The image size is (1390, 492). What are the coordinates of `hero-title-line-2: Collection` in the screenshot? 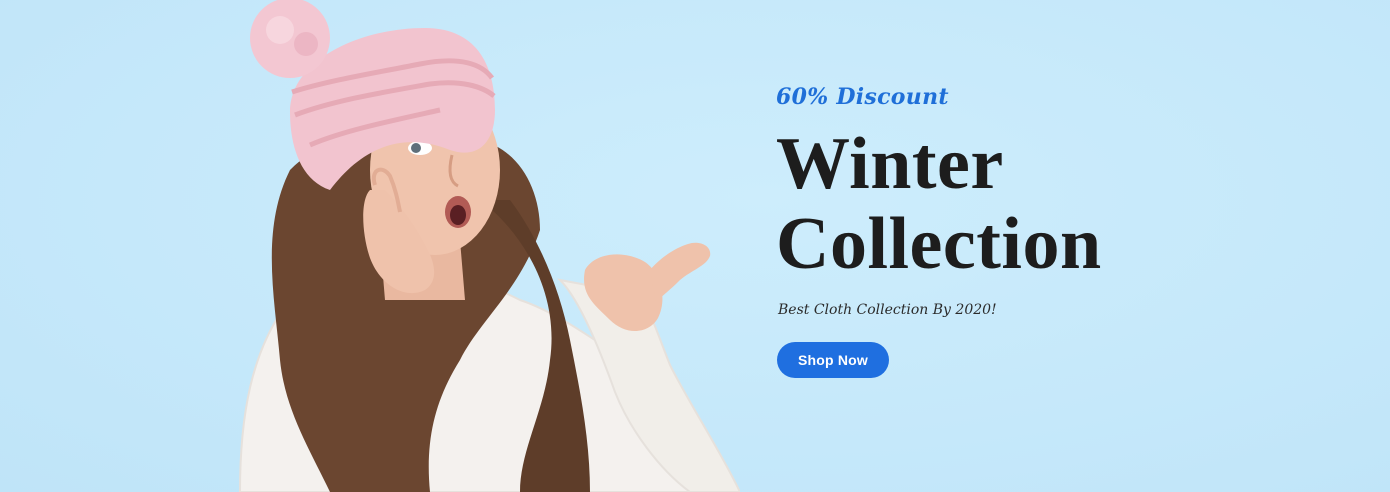 It's located at (939, 244).